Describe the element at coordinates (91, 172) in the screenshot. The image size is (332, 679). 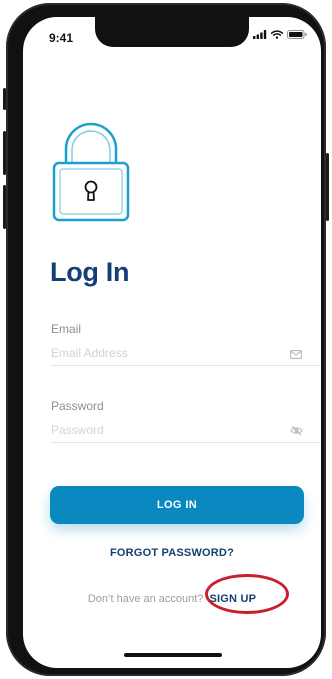
I see `lock-icon` at that location.